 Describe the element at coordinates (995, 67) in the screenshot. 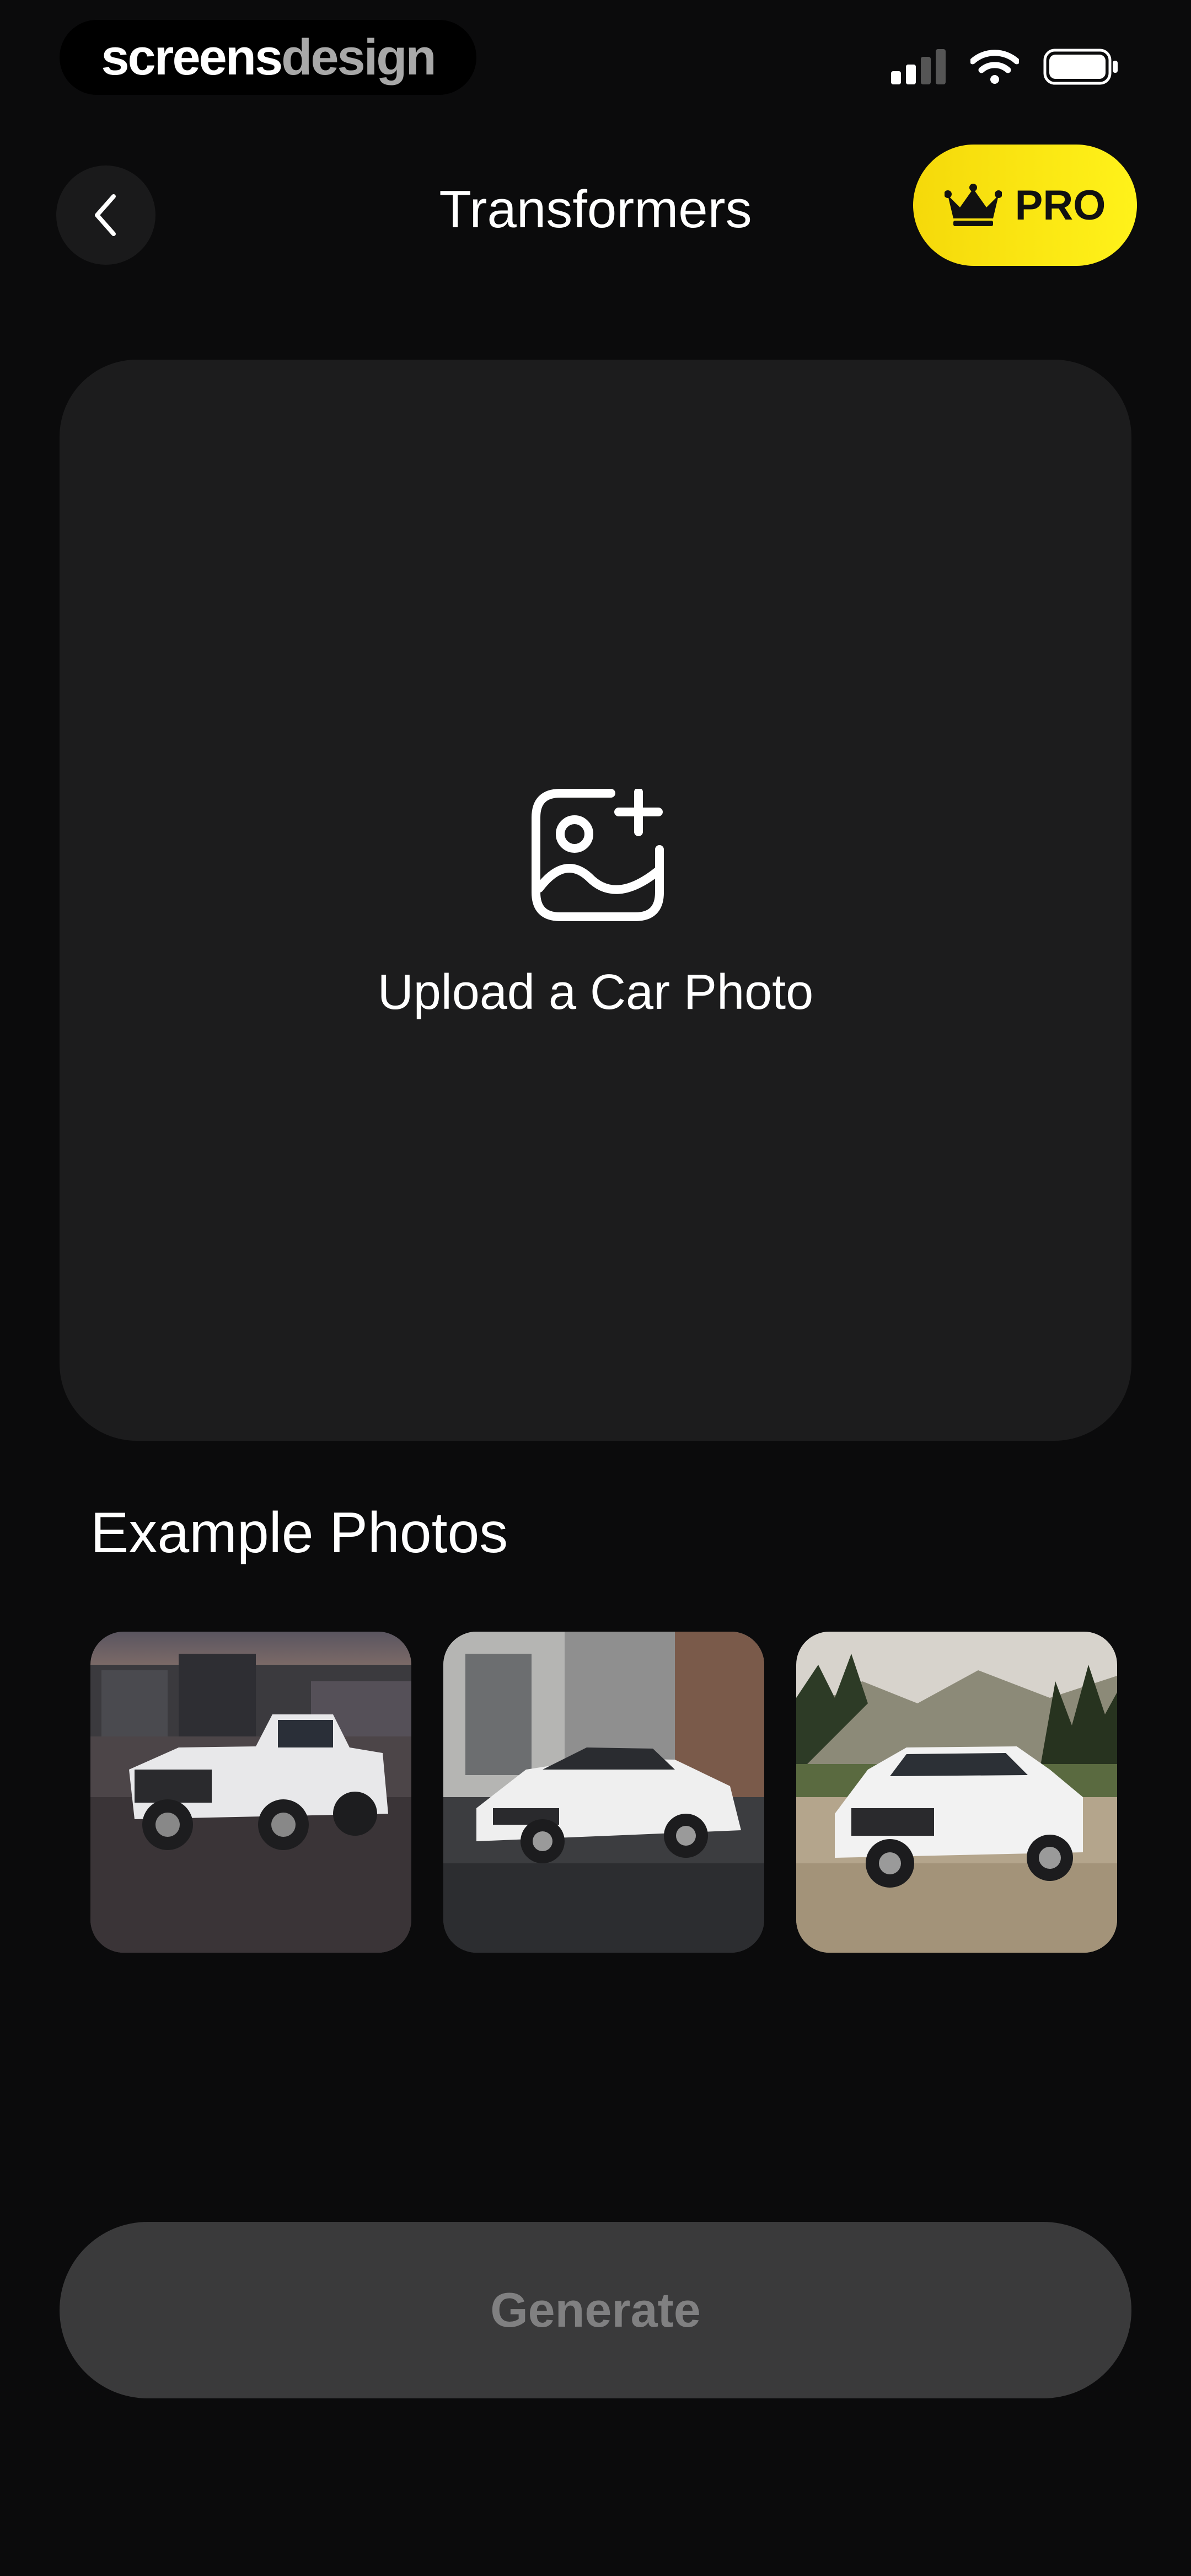

I see `wifi-icon` at that location.